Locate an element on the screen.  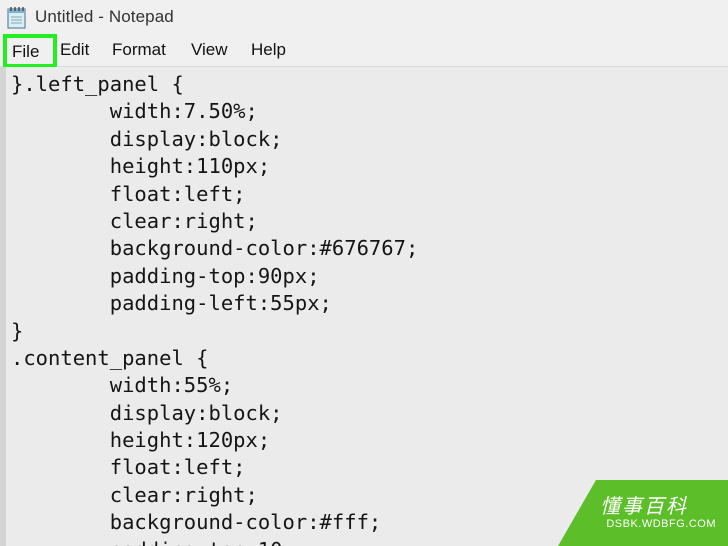
menu-format: Format is located at coordinates (139, 50).